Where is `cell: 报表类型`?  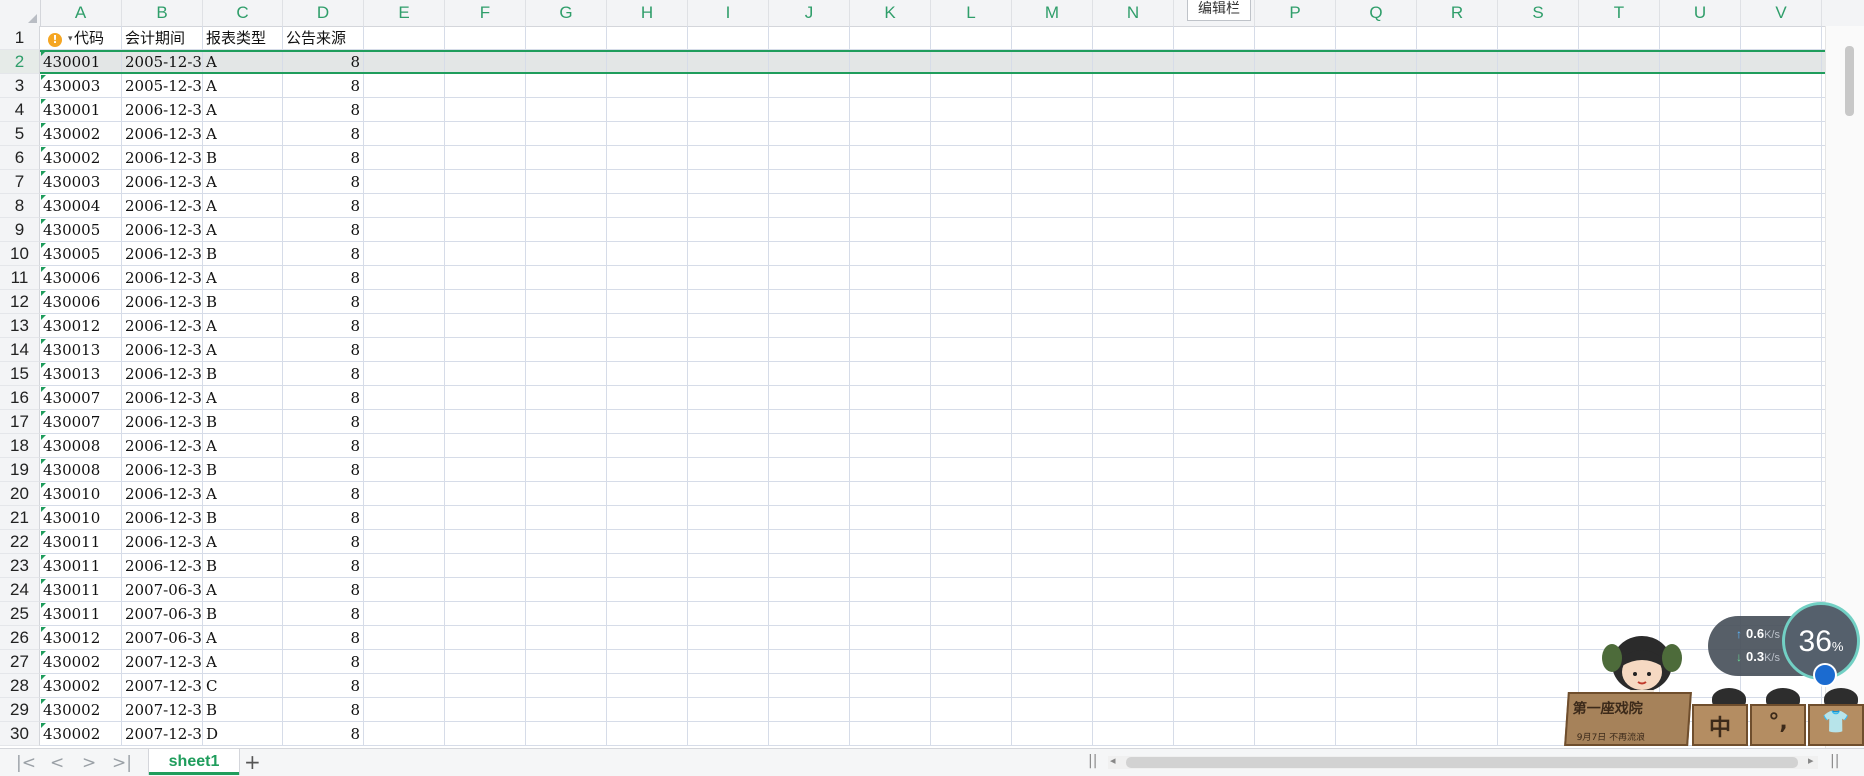
cell: 报表类型 is located at coordinates (243, 38).